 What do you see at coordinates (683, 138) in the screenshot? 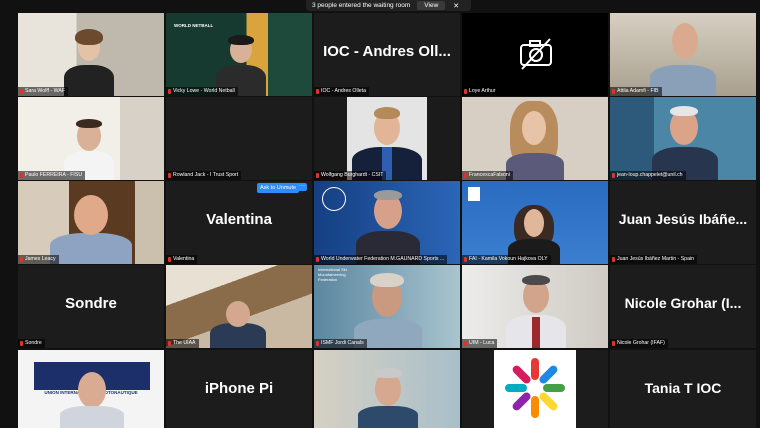
I see `video-tile: jean-loup.chappelet@unil.ch` at bounding box center [683, 138].